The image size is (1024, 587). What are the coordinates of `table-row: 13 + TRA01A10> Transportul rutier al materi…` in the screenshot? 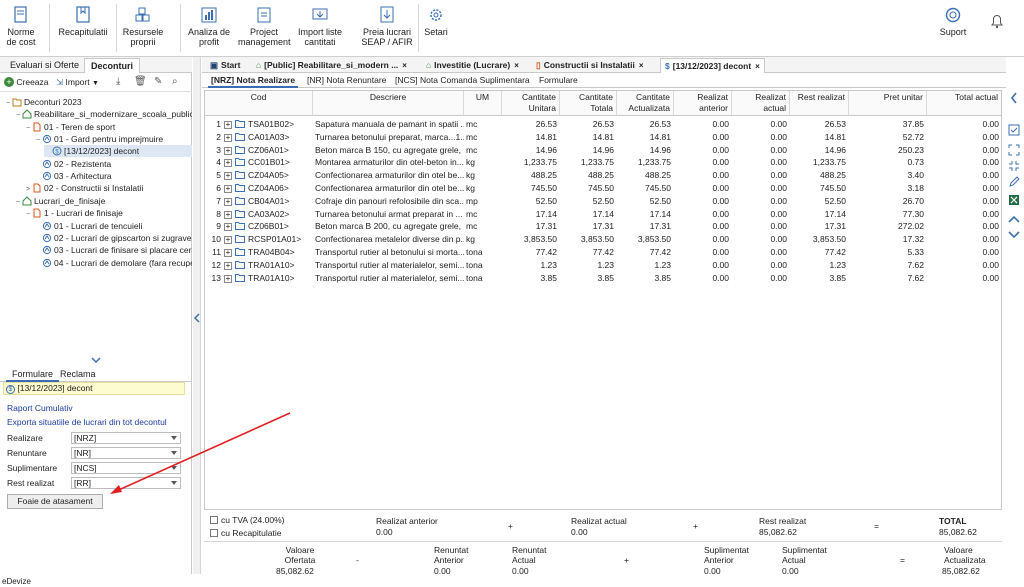 It's located at (603, 278).